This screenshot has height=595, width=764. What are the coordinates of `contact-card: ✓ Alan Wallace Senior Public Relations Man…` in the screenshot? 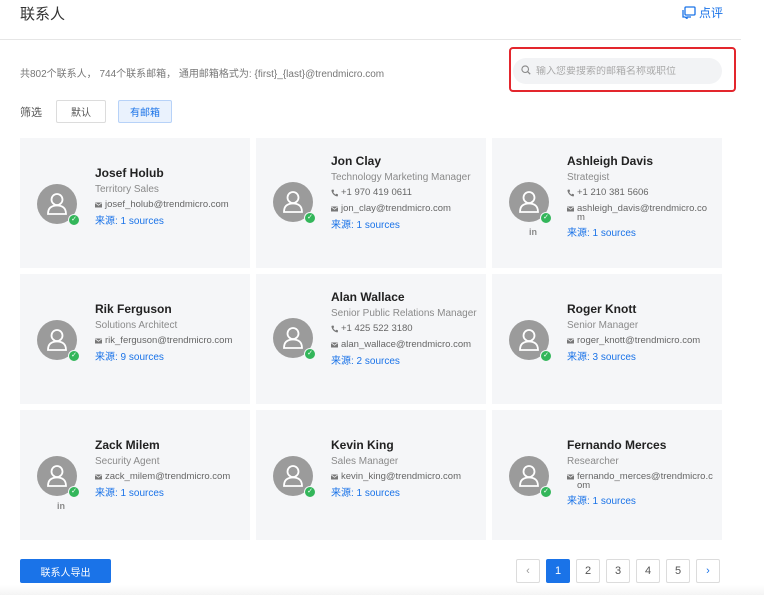 It's located at (371, 339).